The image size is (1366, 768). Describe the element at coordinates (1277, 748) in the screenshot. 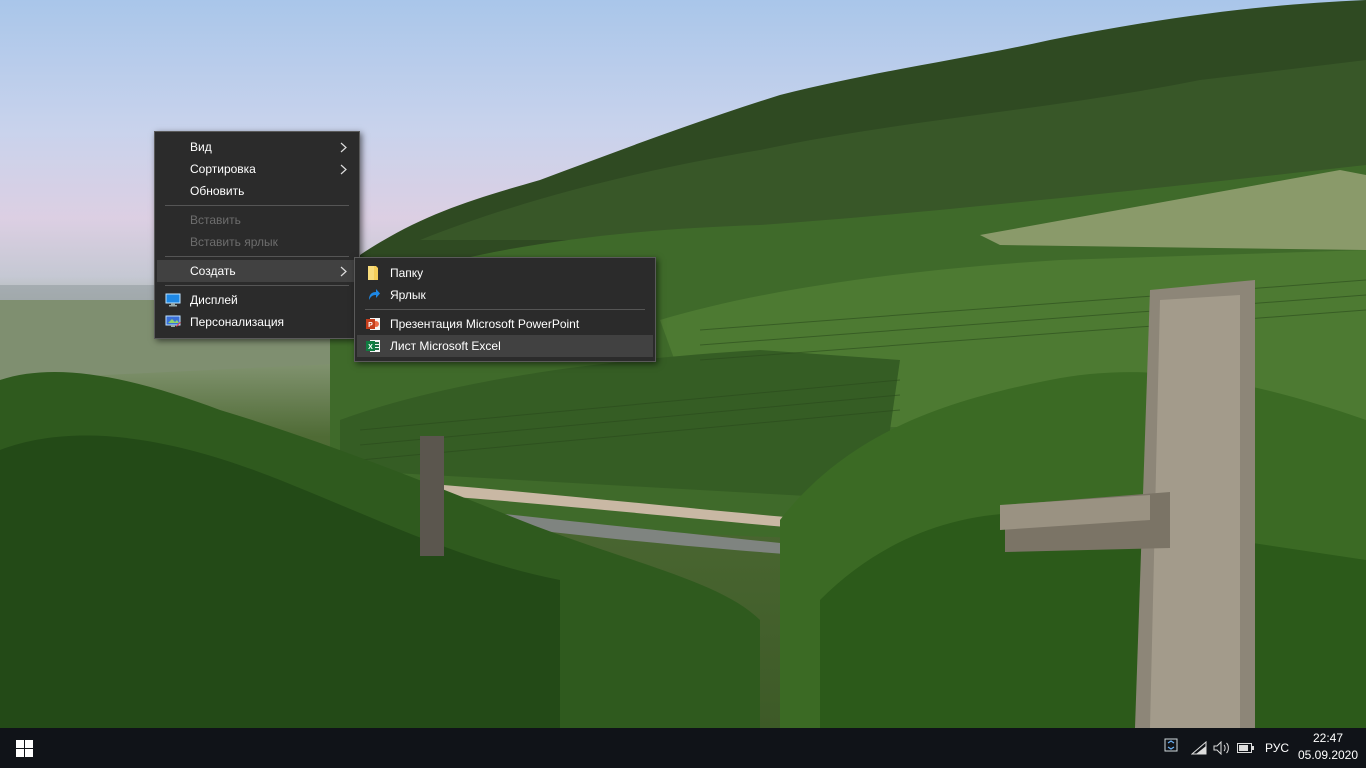

I see `input-language-indicator: РУС` at that location.